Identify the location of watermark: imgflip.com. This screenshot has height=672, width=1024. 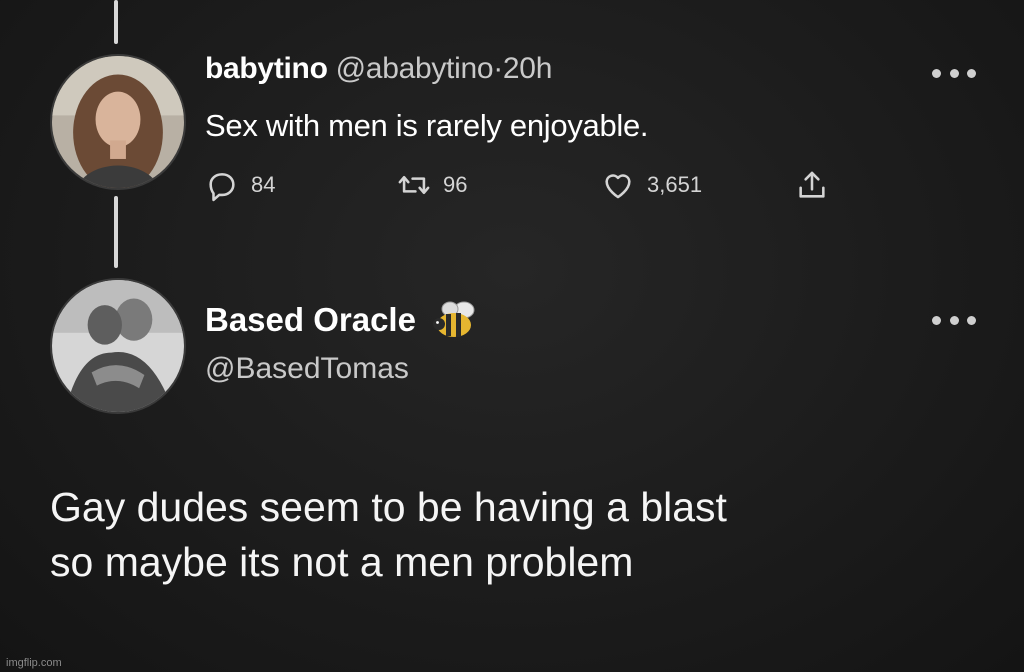
(34, 663).